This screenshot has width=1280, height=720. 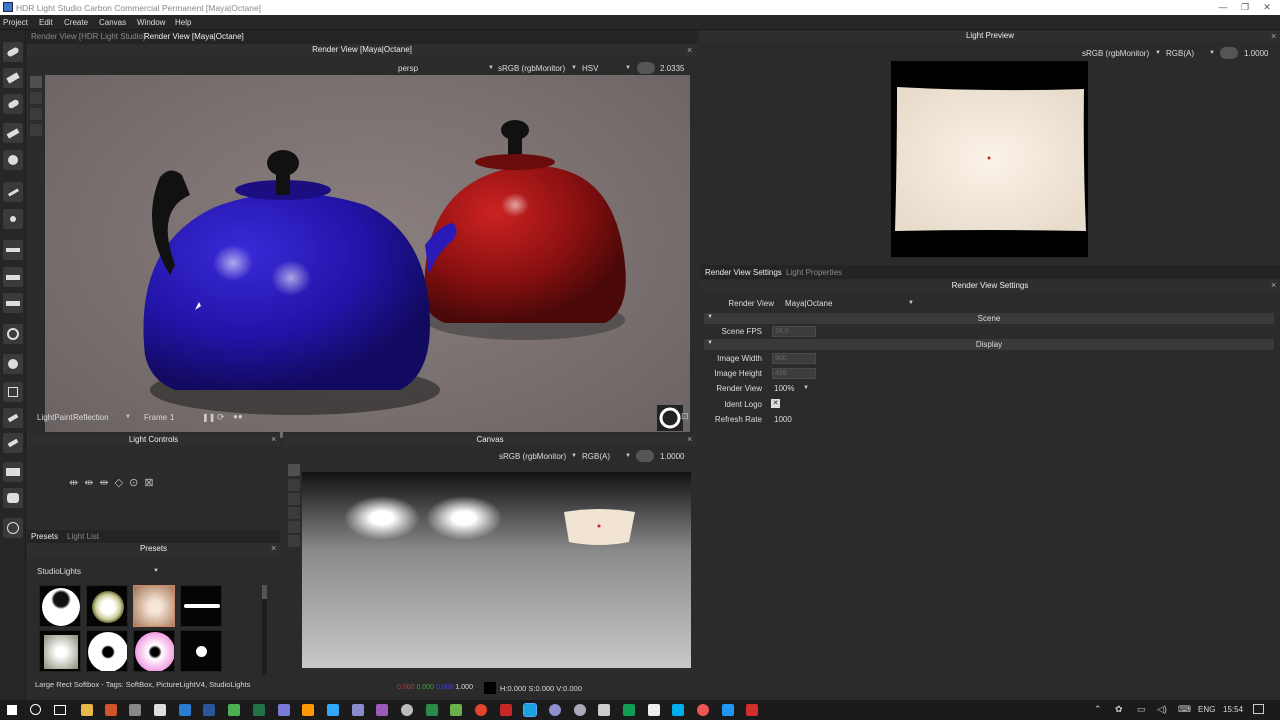 I want to click on ground-tool-icon, so click(x=13, y=303).